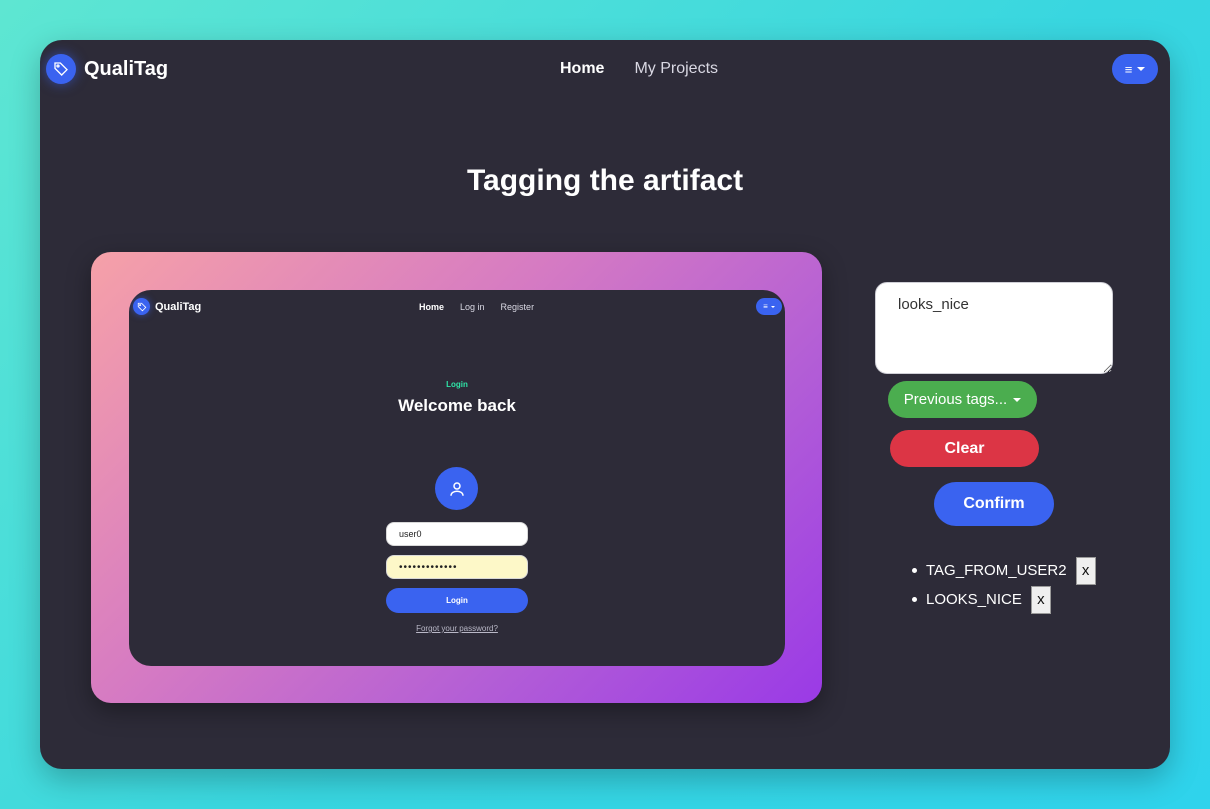 The width and height of the screenshot is (1210, 809). Describe the element at coordinates (457, 567) in the screenshot. I see `artifact-password-field: •••••••••••••` at that location.